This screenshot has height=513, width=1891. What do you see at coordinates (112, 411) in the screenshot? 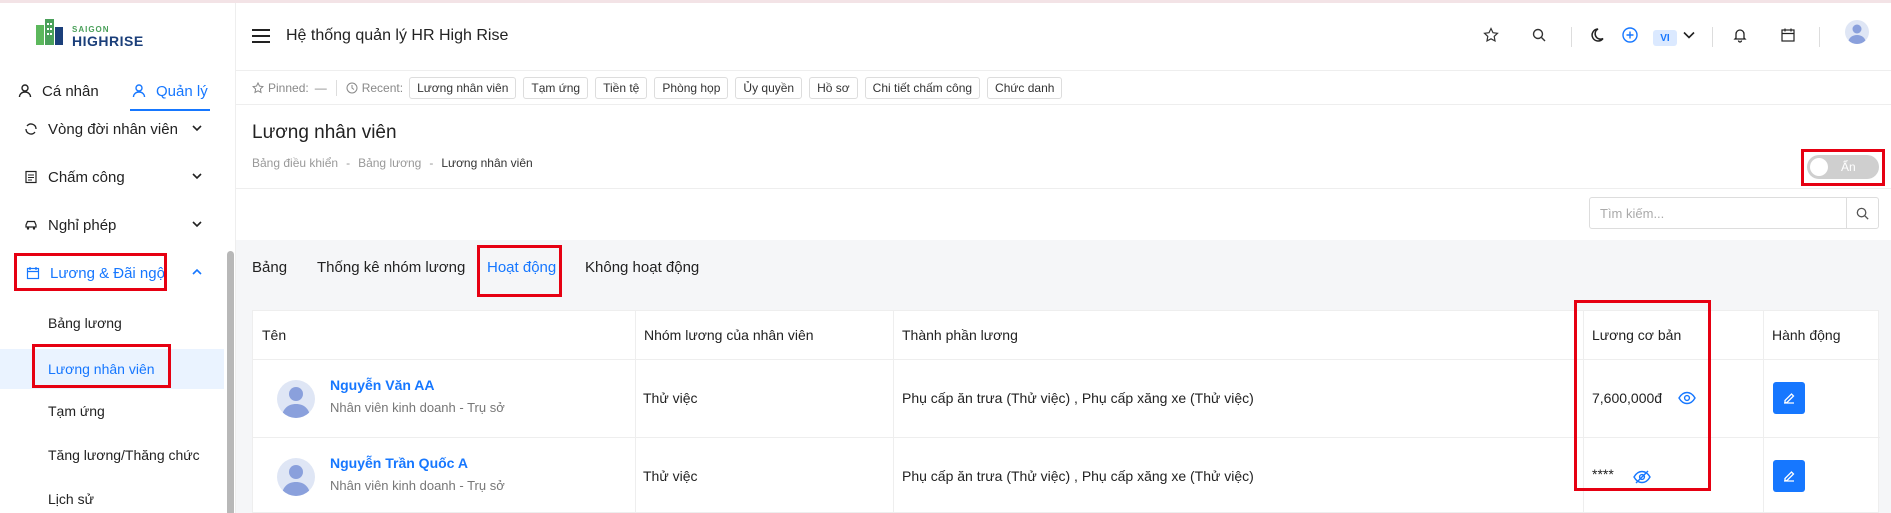
I see `sidebar-subitem-advance: Tạm ứng` at bounding box center [112, 411].